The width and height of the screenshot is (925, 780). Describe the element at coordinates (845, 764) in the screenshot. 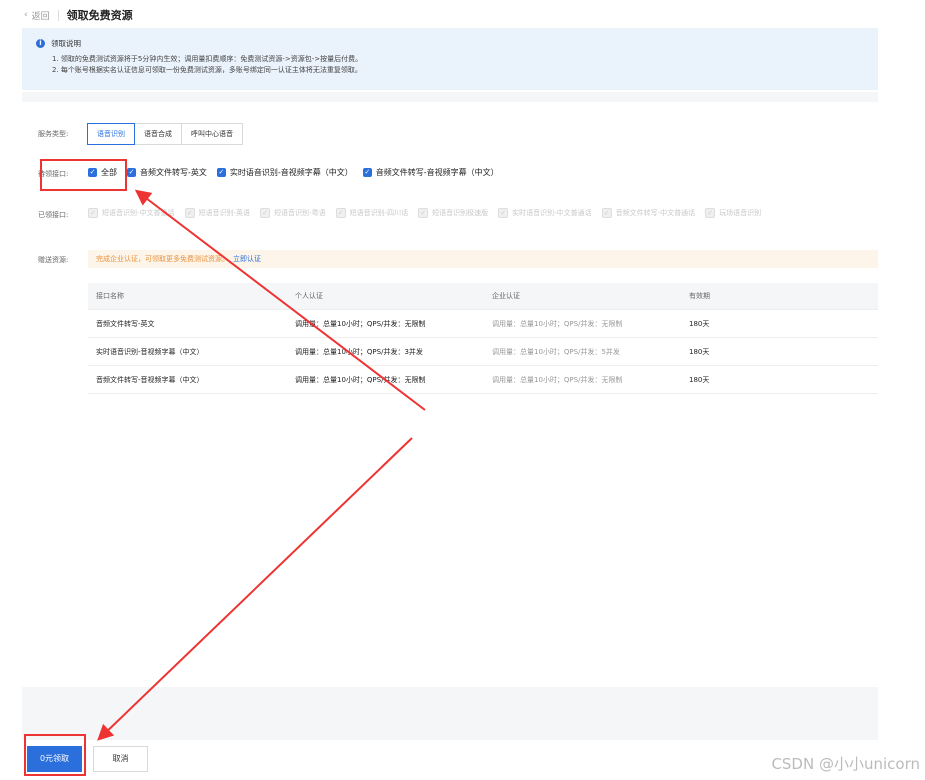

I see `watermark: CSDN @小小unicorn` at that location.